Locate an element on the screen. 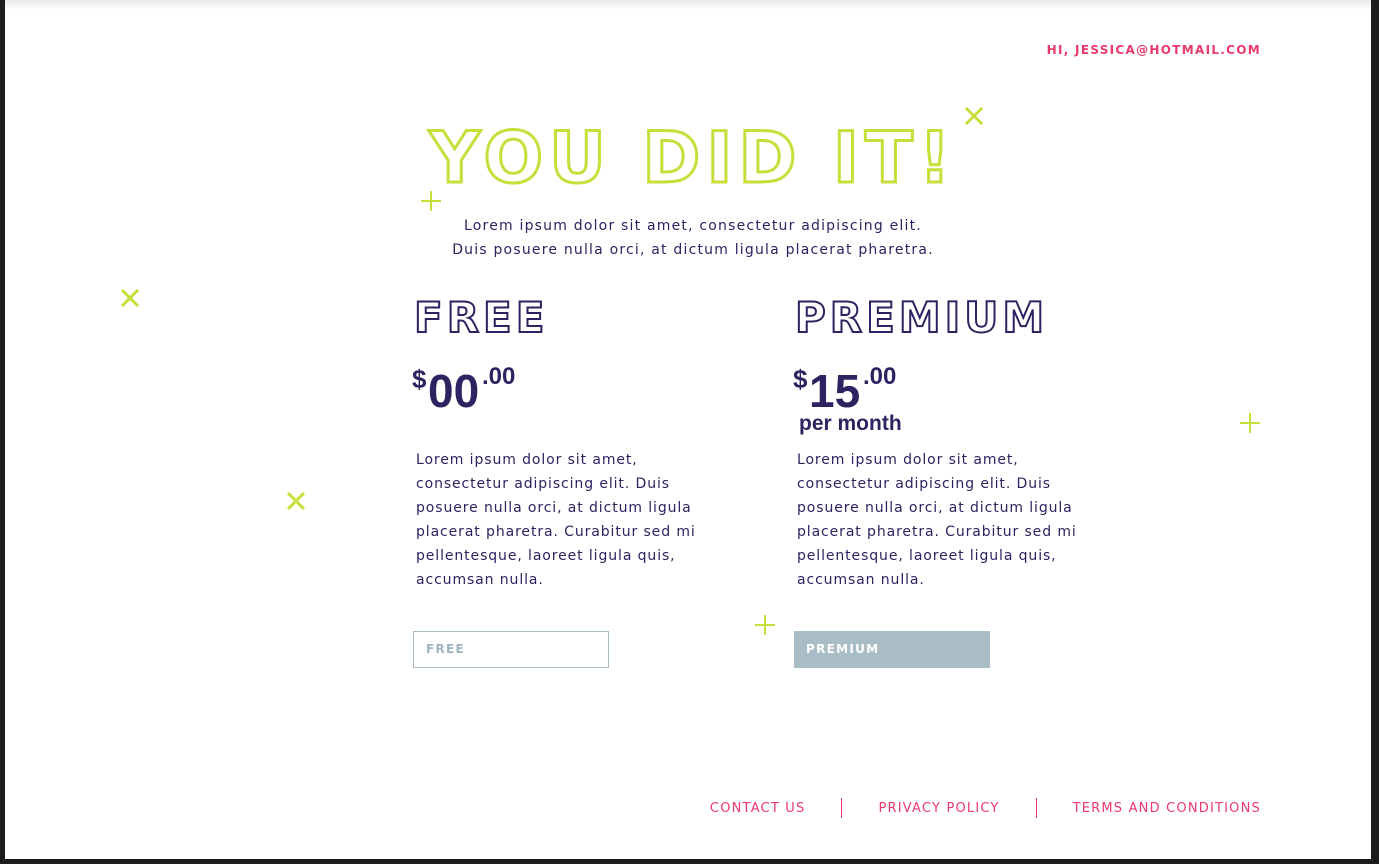  plan-price: $ 00 .00 is located at coordinates (574, 389).